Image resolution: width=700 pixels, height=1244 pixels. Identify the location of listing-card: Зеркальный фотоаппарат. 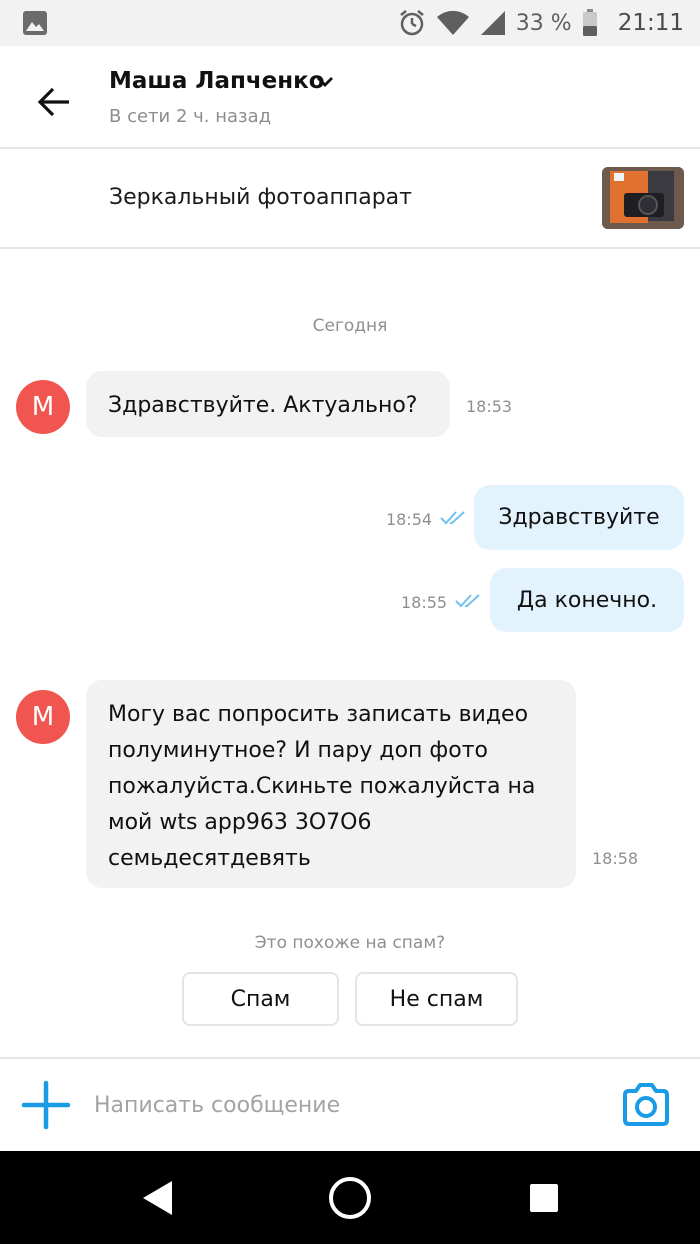
(350, 198).